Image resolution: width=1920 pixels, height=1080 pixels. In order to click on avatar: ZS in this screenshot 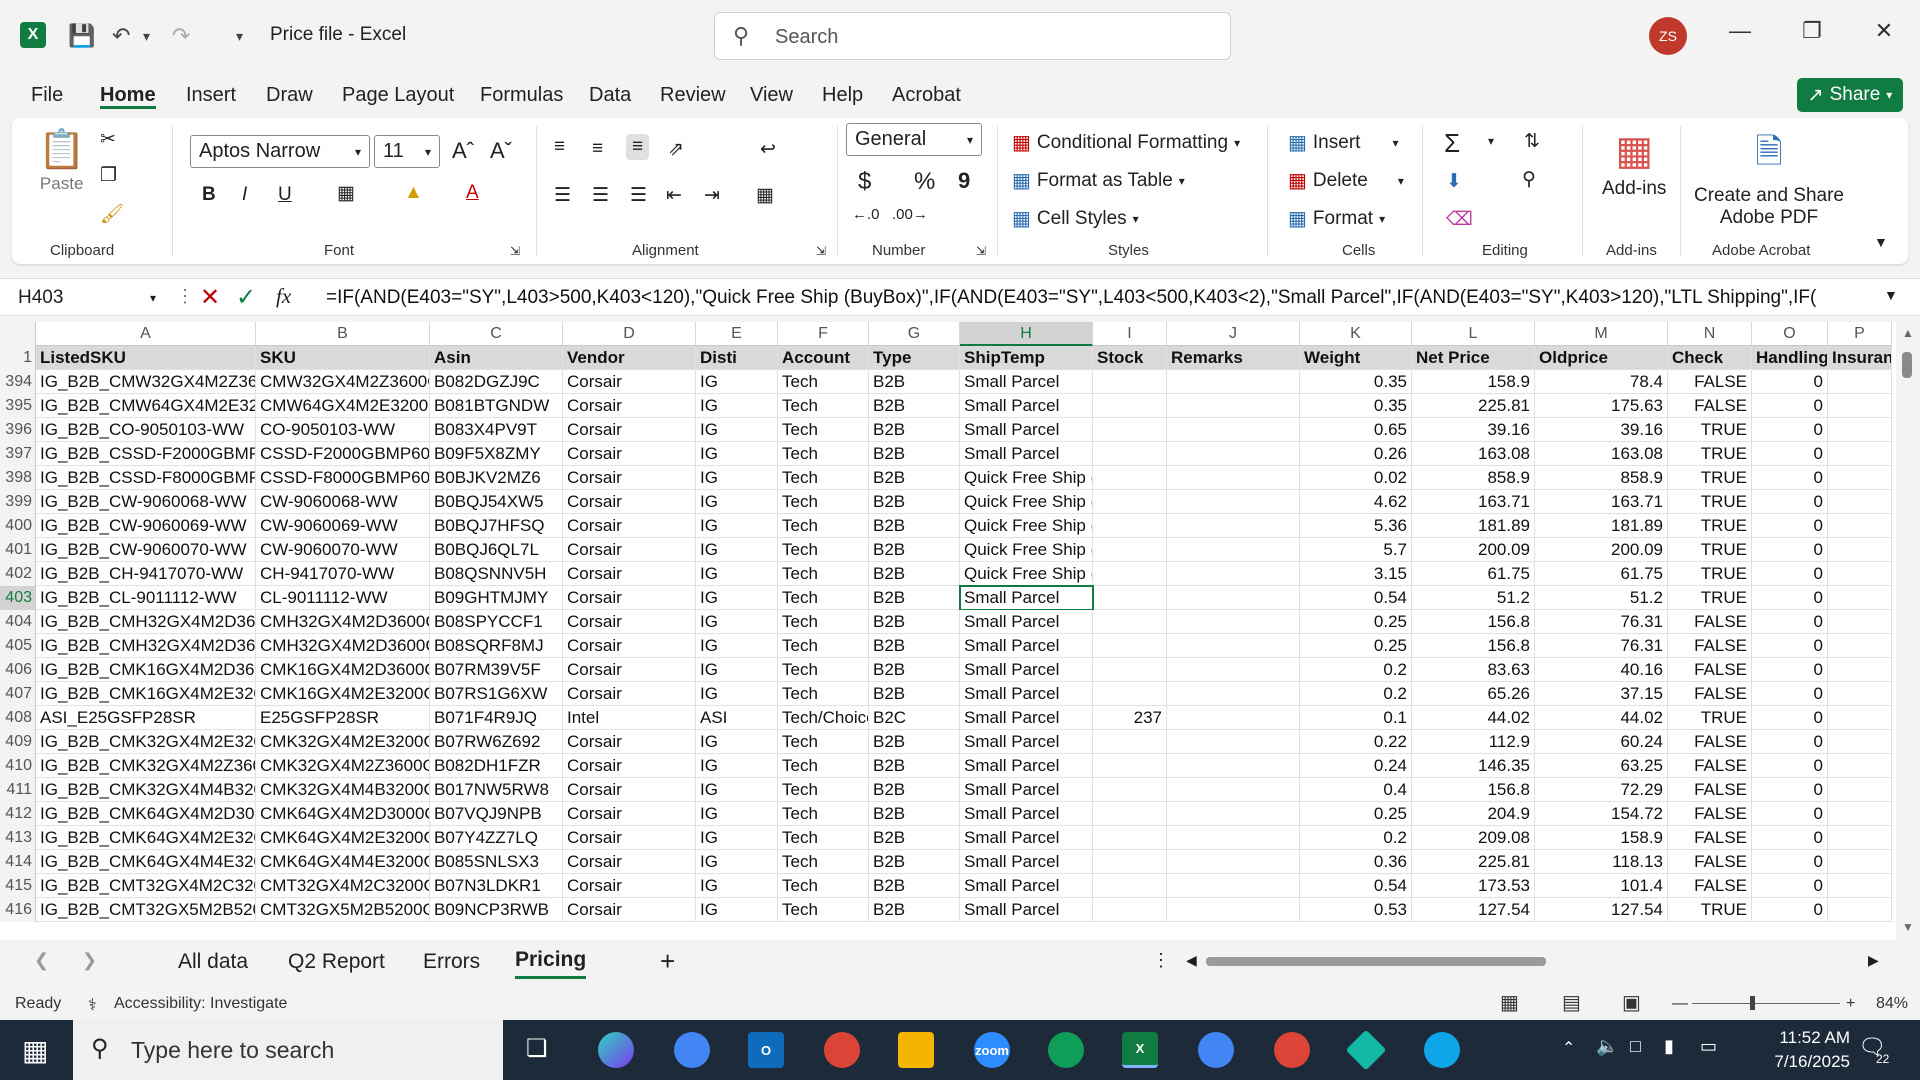, I will do `click(1668, 36)`.